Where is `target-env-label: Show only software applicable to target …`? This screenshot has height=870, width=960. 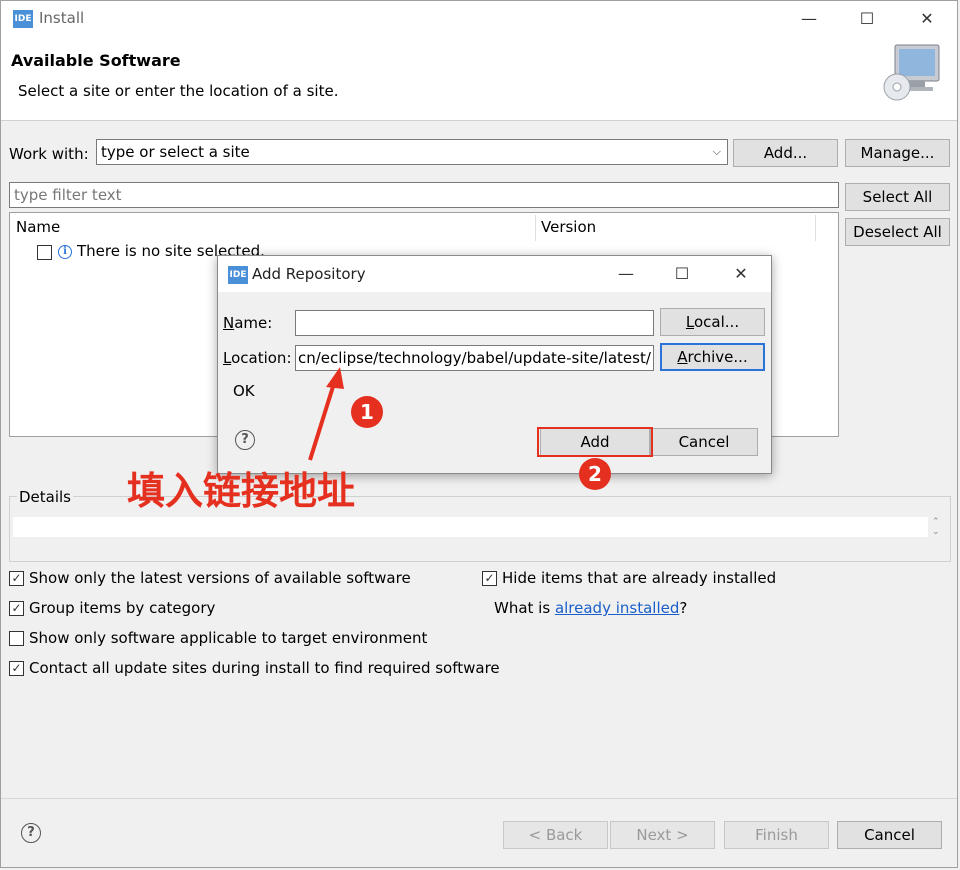
target-env-label: Show only software applicable to target … is located at coordinates (228, 638).